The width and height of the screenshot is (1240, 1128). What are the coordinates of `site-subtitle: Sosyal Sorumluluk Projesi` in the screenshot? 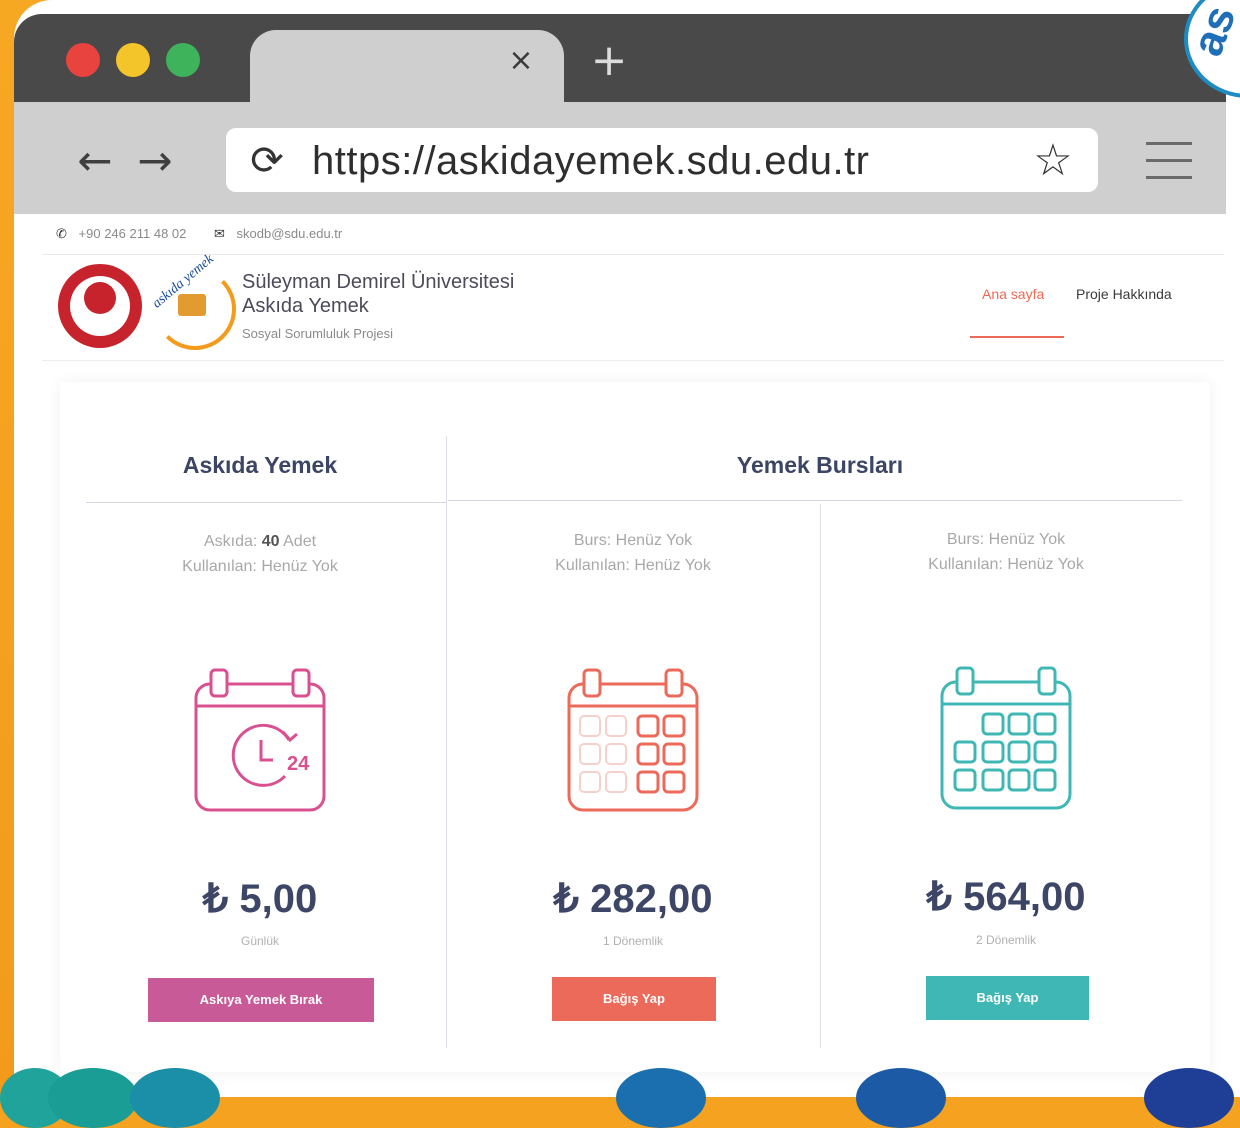 It's located at (318, 333).